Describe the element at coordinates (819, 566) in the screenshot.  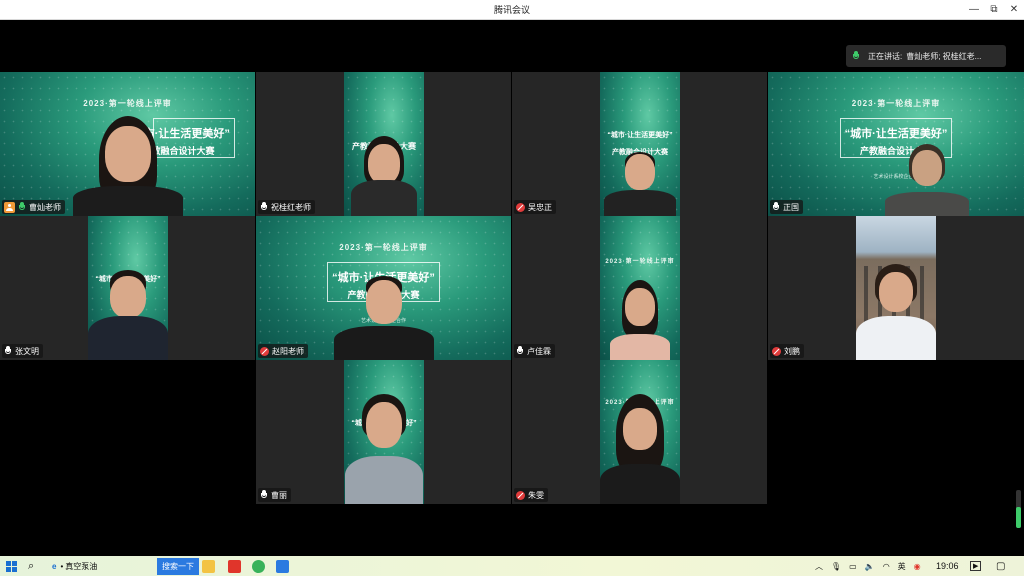
I see `chevron-up-icon: ︿` at that location.